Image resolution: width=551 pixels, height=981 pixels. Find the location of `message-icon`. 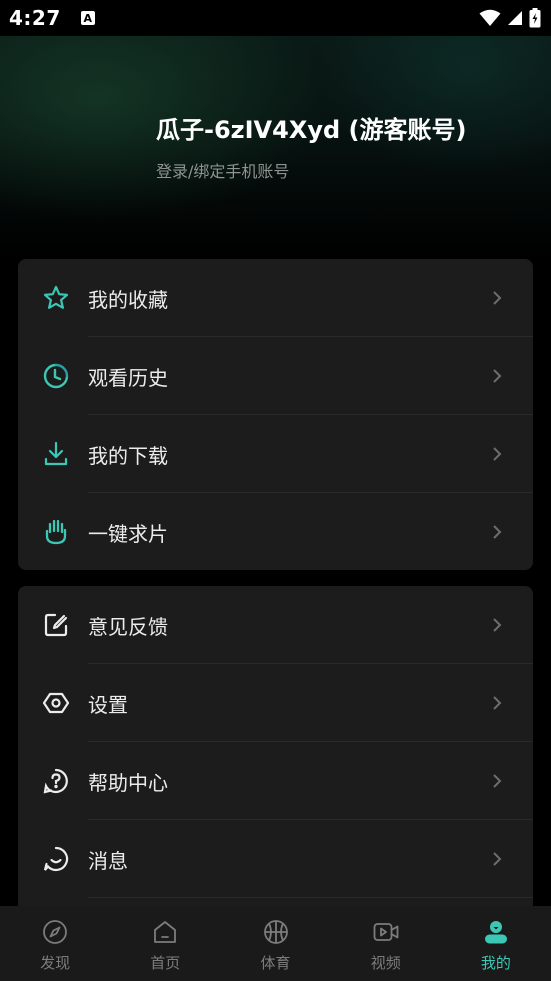

message-icon is located at coordinates (56, 859).